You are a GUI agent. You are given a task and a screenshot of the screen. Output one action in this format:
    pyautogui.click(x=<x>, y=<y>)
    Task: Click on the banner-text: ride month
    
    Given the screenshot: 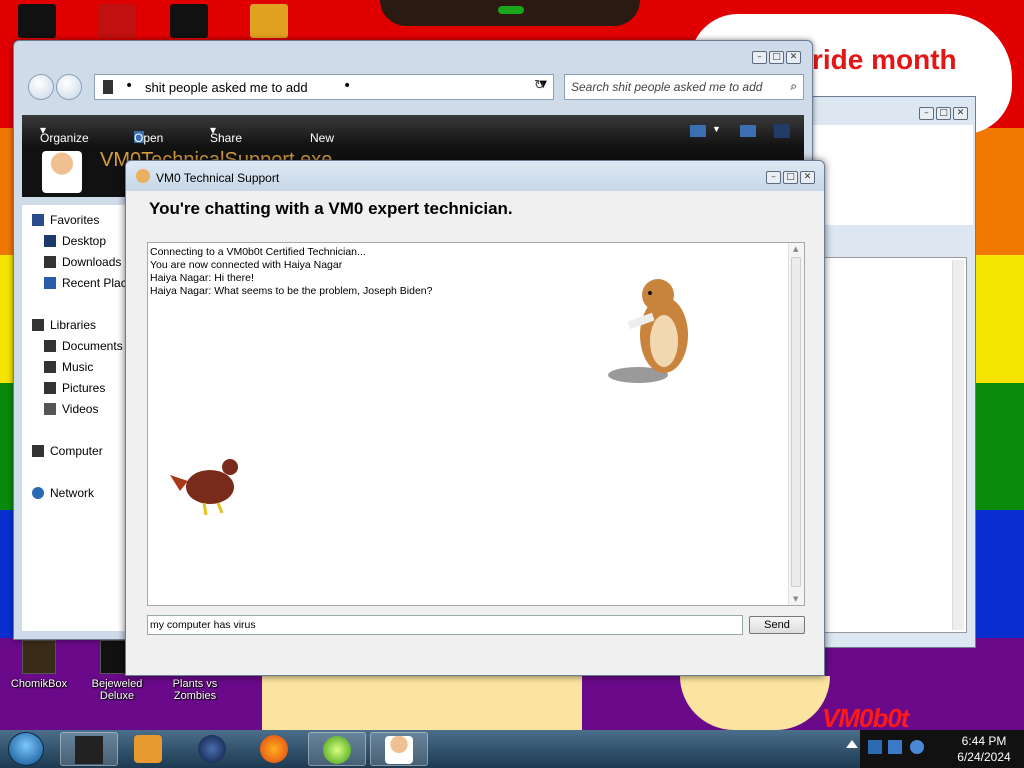 What is the action you would take?
    pyautogui.click(x=884, y=59)
    